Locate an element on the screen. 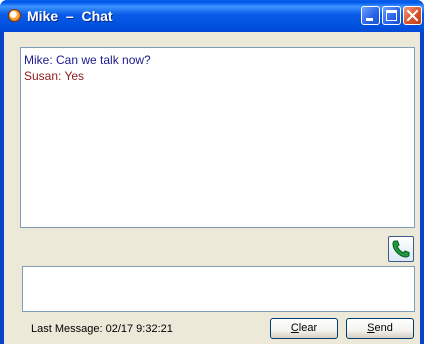 Image resolution: width=424 pixels, height=344 pixels. message-line: Susan: Yes is located at coordinates (54, 76).